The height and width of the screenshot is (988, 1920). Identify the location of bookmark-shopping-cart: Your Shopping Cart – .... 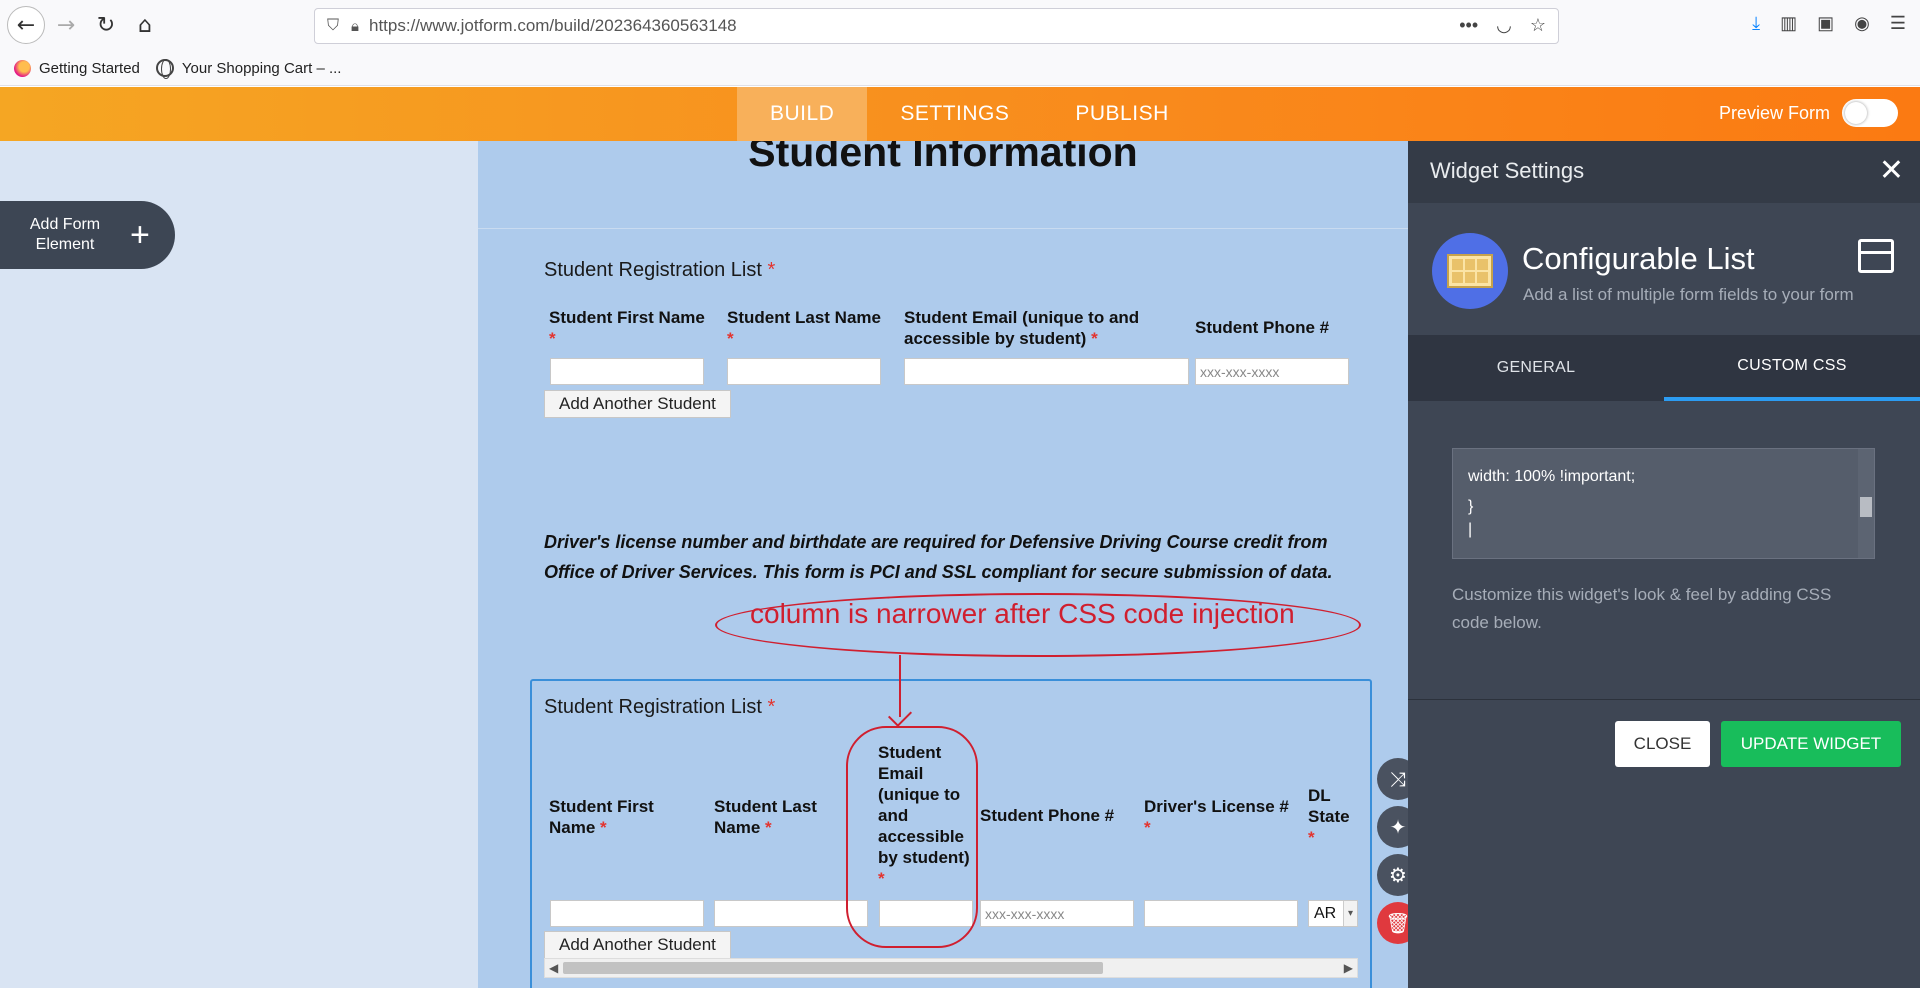
(248, 69).